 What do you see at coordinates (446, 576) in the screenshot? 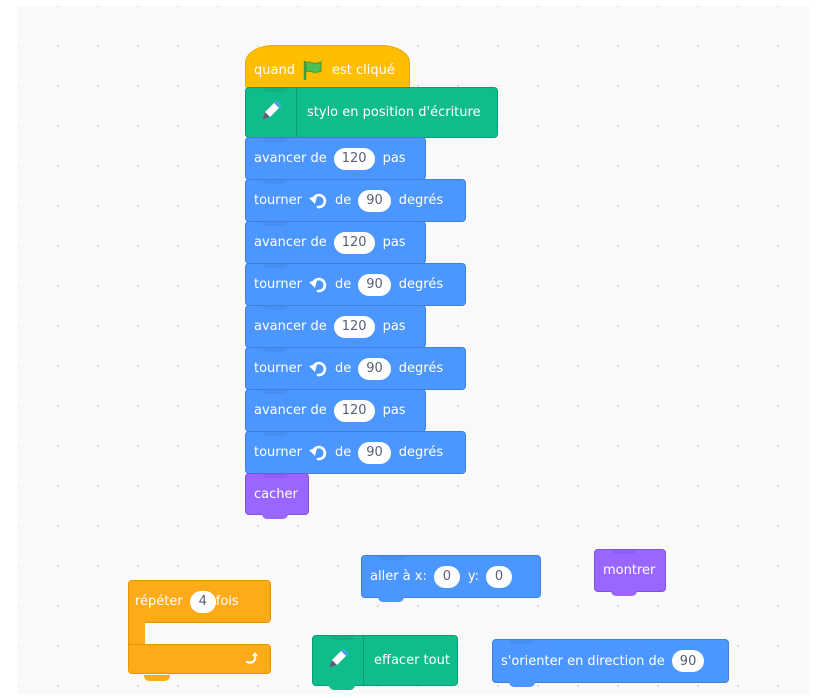
I see `x-input: 0` at bounding box center [446, 576].